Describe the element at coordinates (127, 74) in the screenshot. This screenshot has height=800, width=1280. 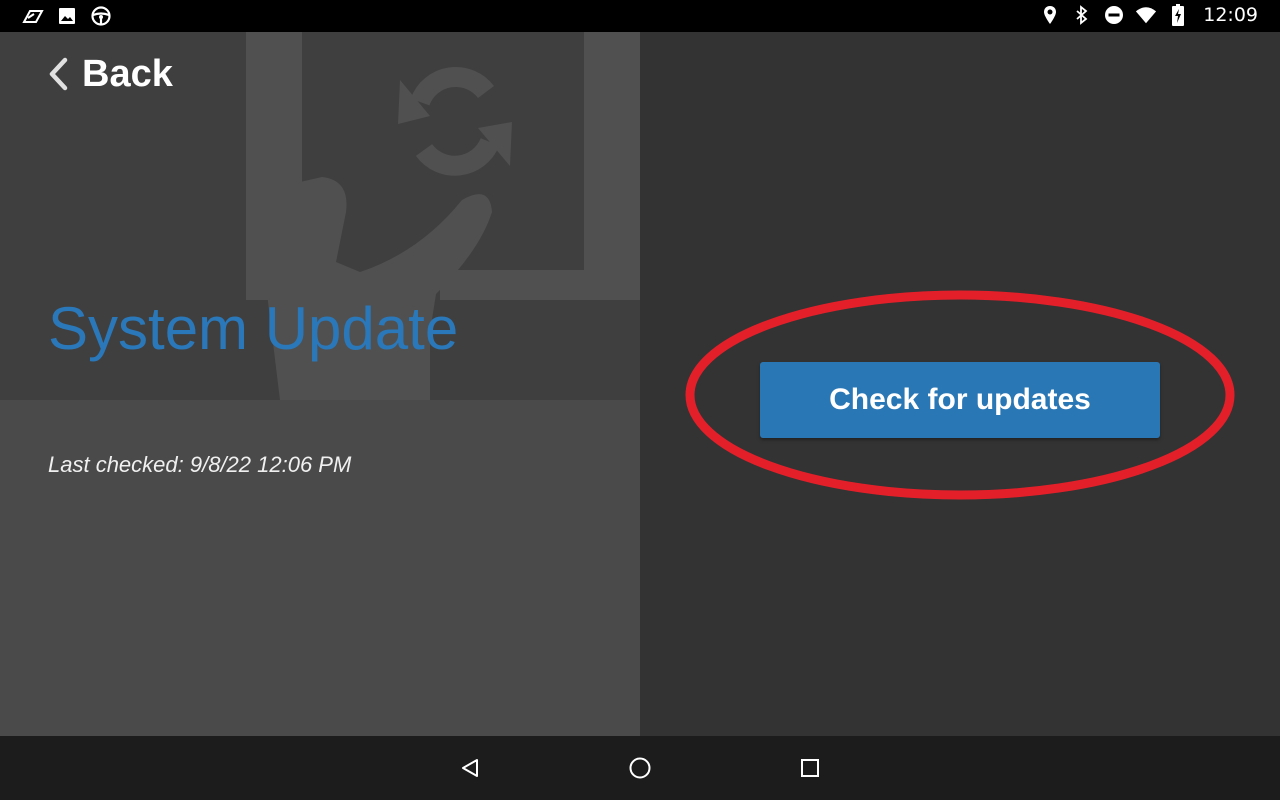
I see `back-label: Back` at that location.